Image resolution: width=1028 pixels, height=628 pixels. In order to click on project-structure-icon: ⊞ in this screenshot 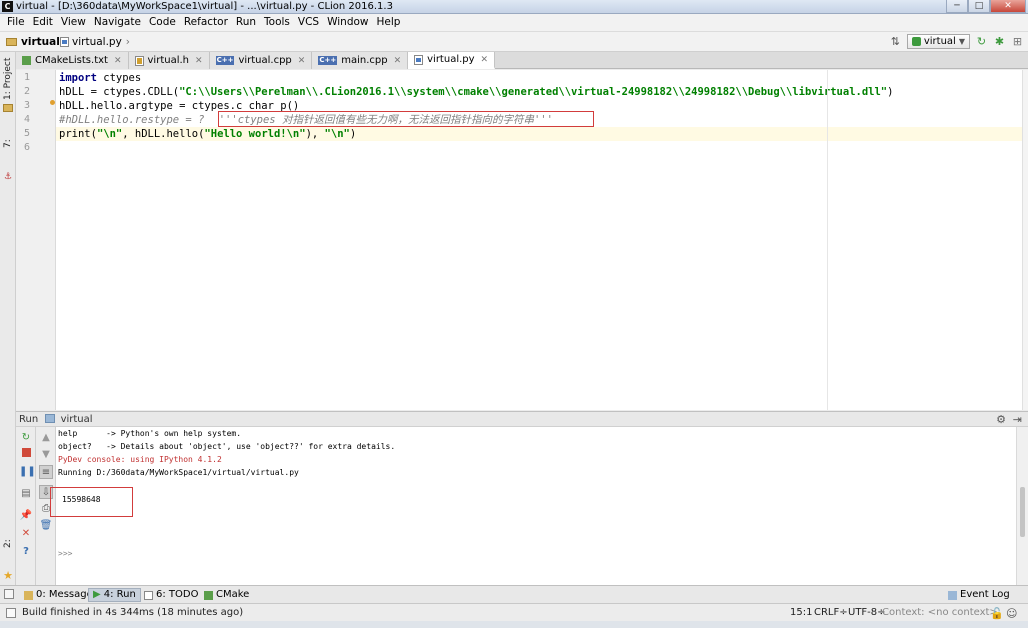, I will do `click(1017, 41)`.